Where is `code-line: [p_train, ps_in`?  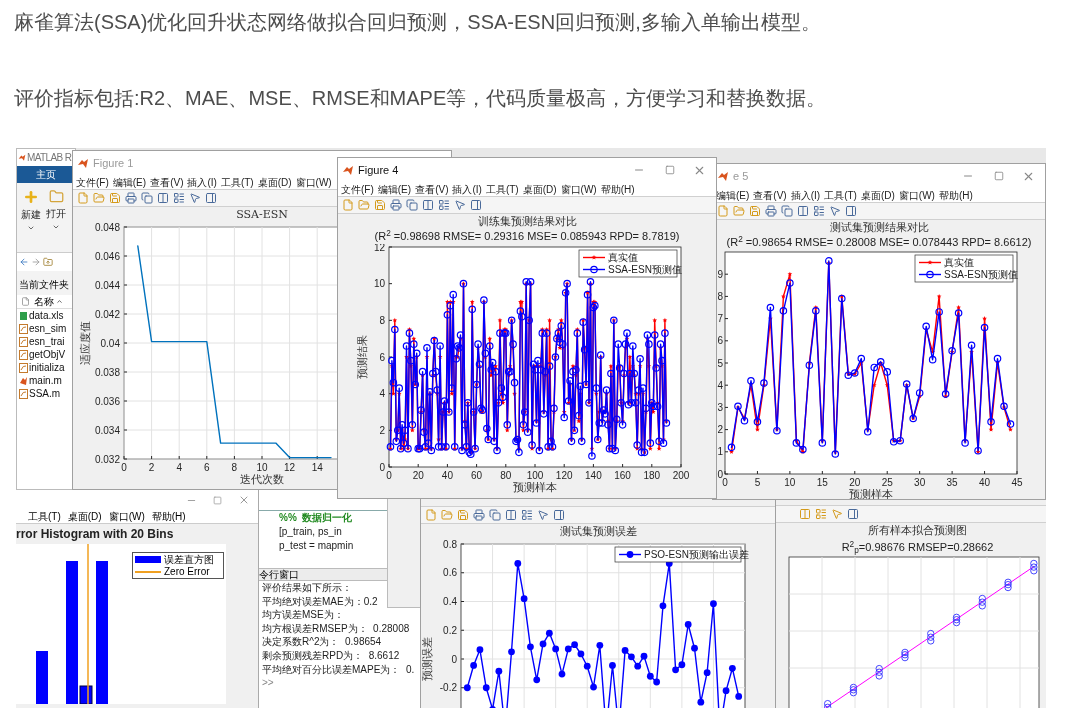 code-line: [p_train, ps_in is located at coordinates (310, 531).